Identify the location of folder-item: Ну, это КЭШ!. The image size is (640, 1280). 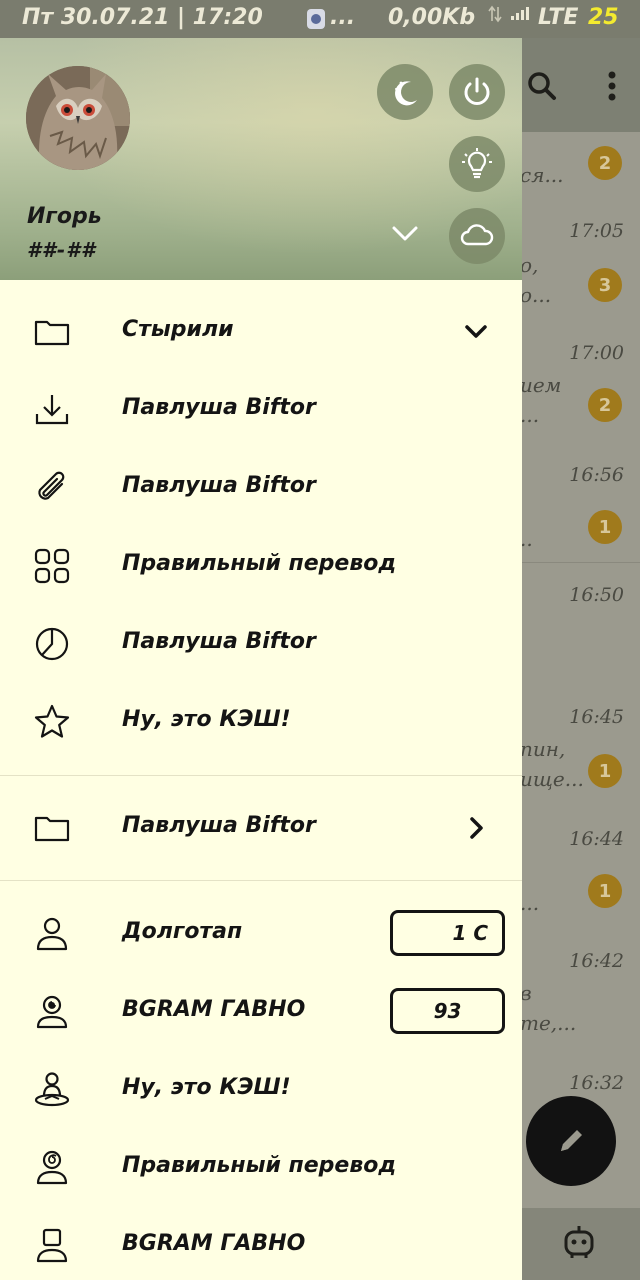
(261, 721).